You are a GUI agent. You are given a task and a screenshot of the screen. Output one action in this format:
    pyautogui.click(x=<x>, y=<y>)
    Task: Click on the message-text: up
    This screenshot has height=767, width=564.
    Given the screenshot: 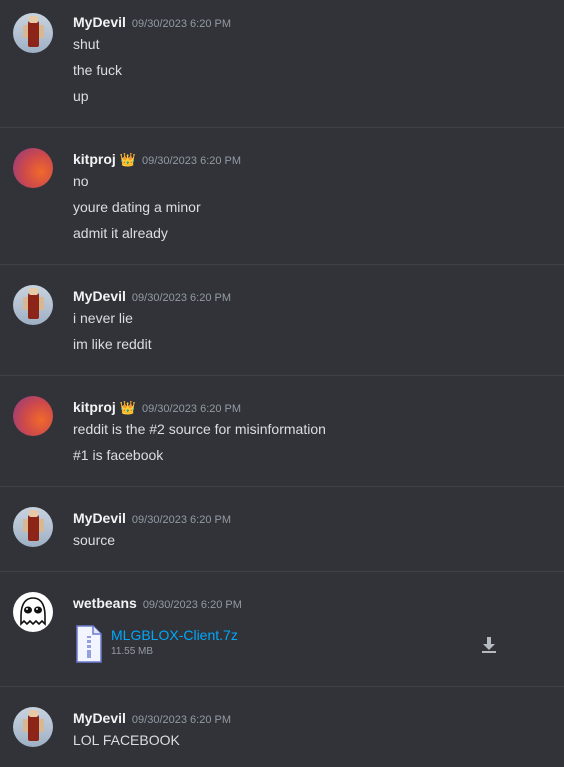 What is the action you would take?
    pyautogui.click(x=81, y=96)
    